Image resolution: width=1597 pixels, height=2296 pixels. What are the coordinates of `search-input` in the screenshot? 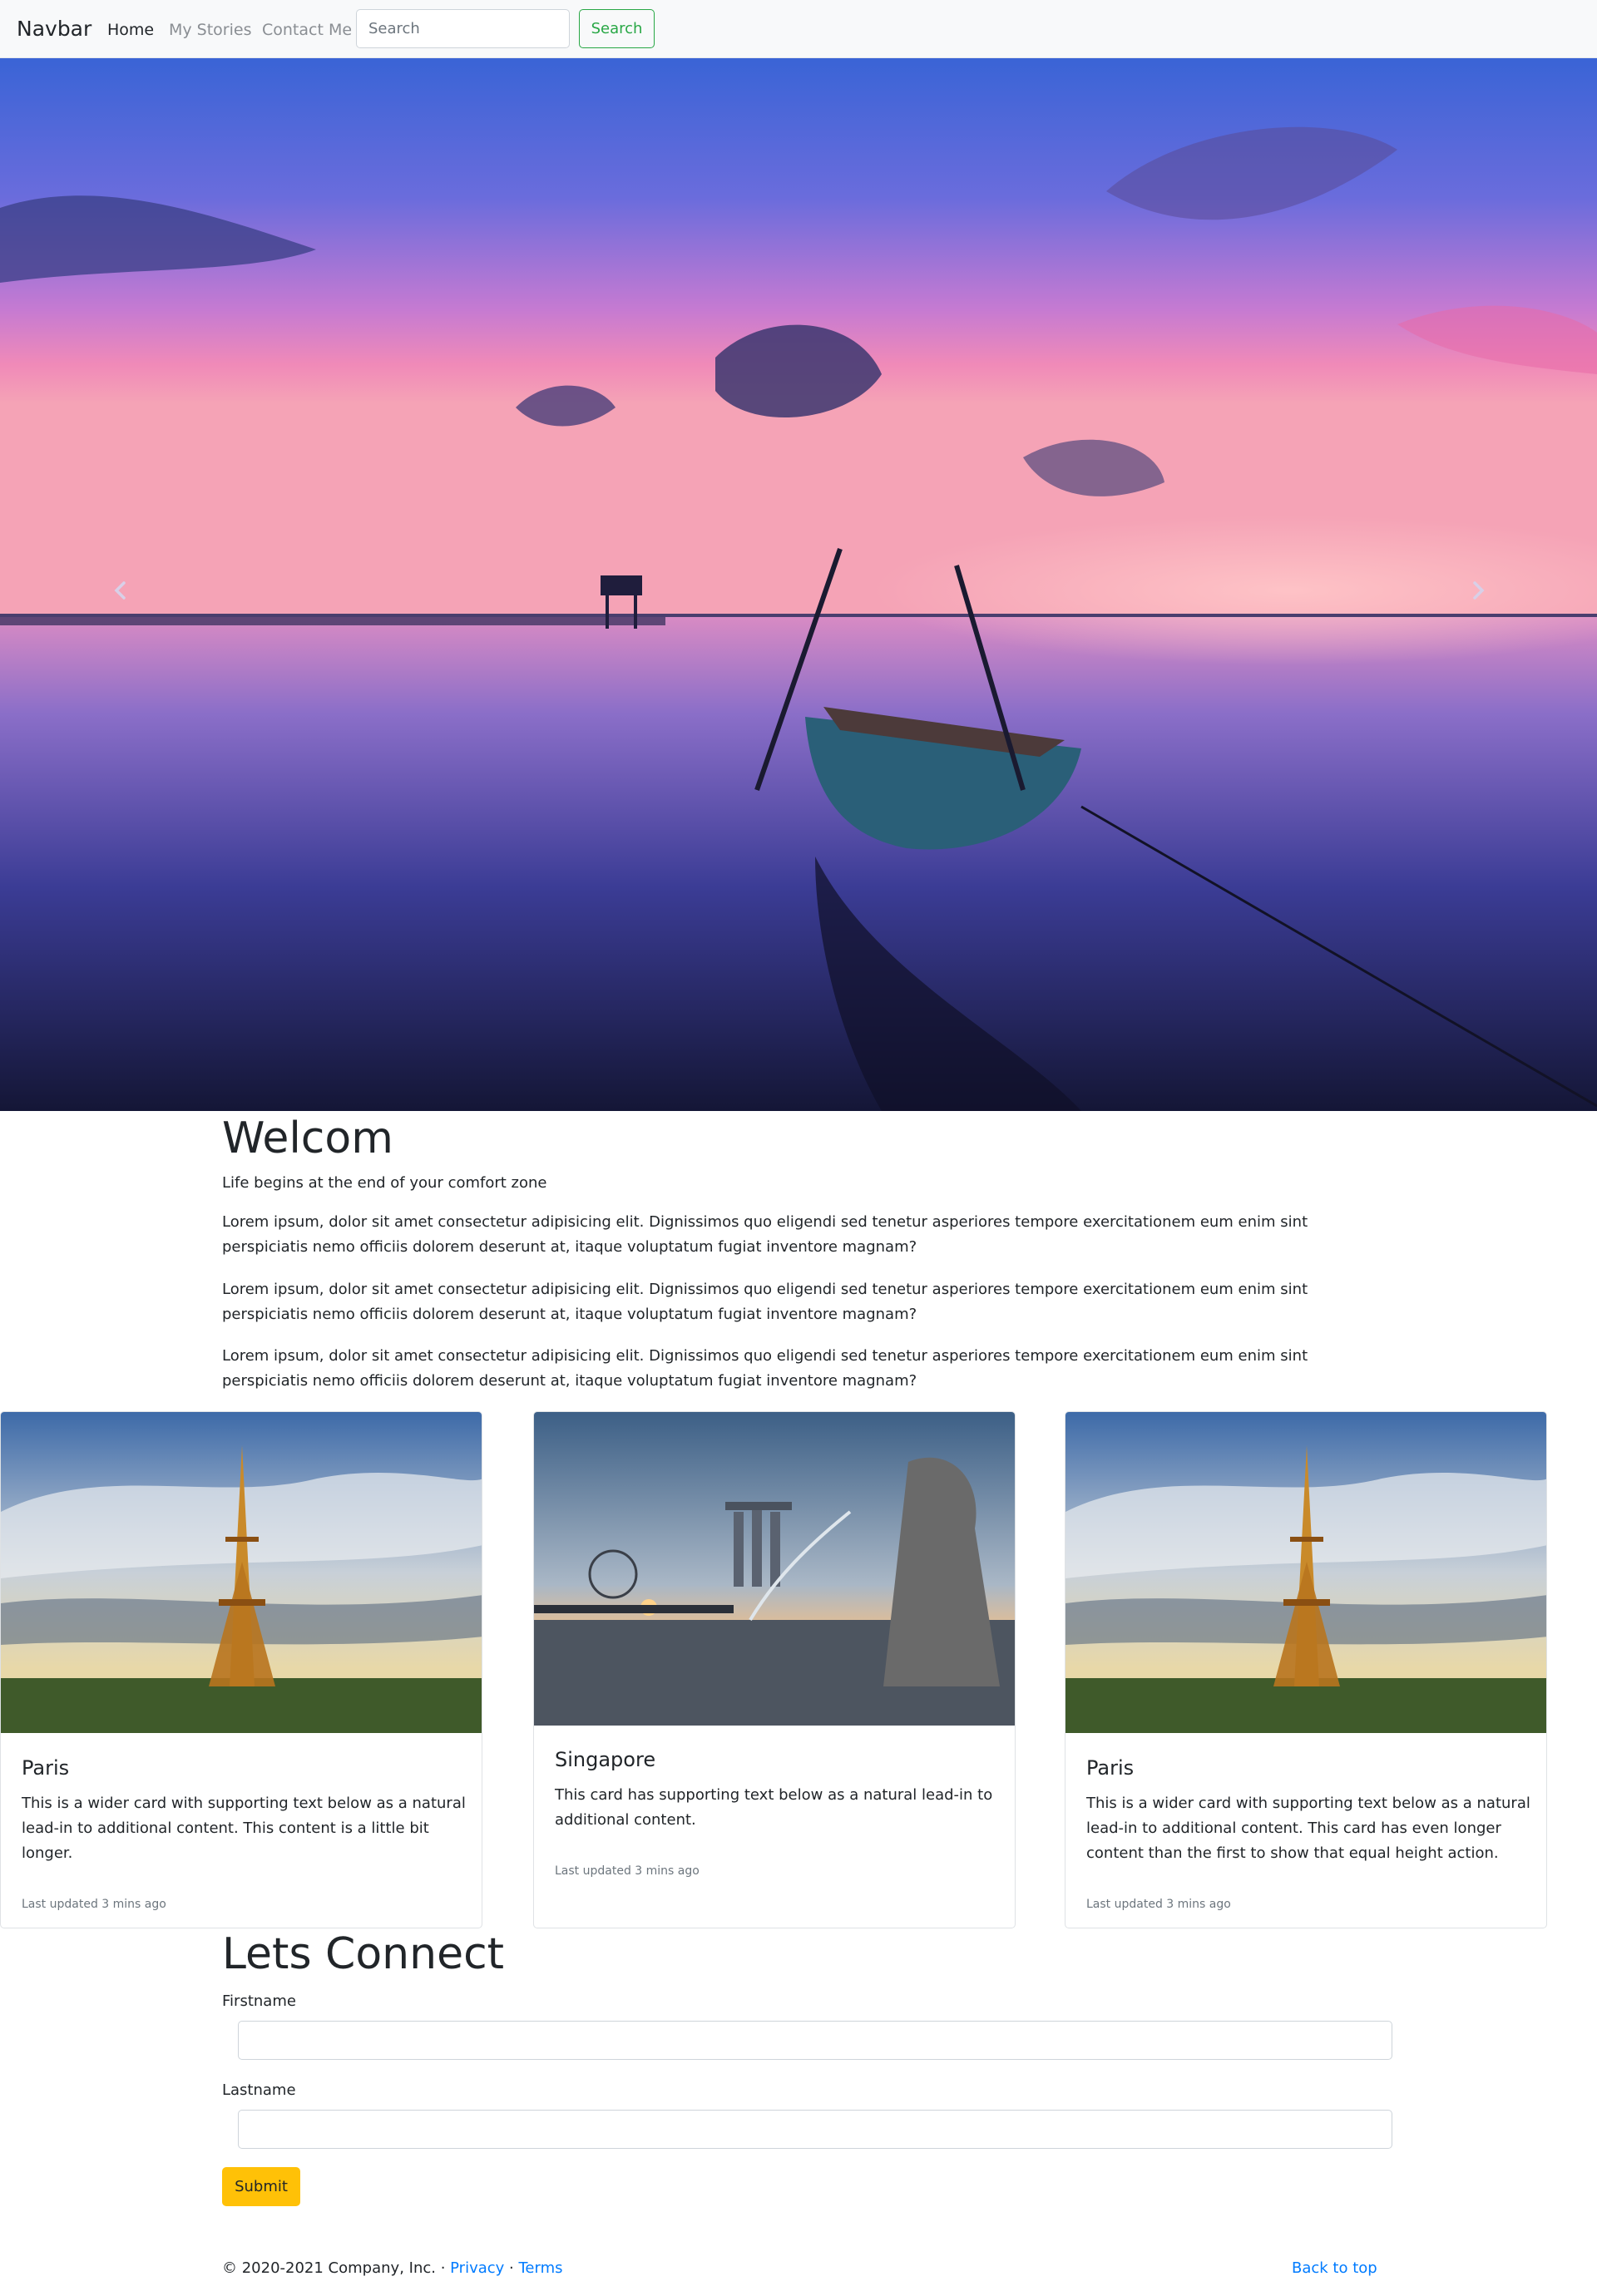 It's located at (463, 28).